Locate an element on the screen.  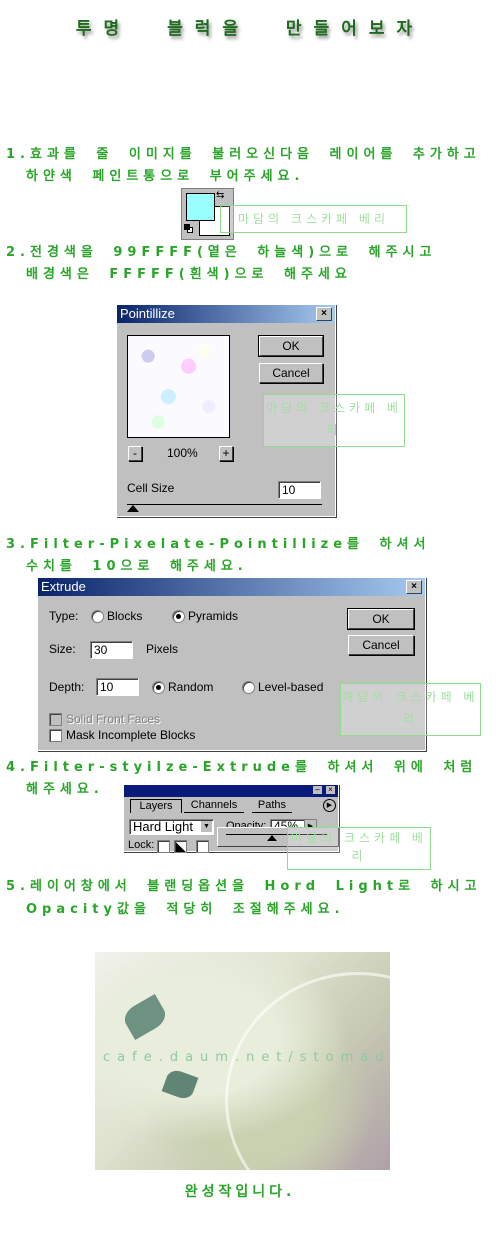
zoom-level: 100% is located at coordinates (182, 453).